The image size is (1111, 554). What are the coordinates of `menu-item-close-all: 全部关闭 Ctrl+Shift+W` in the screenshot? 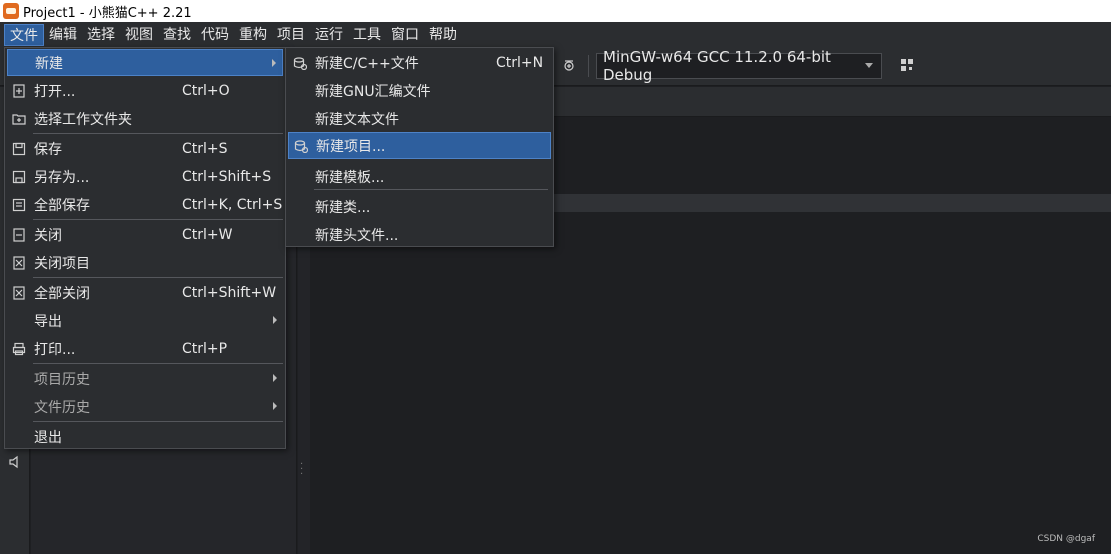 It's located at (145, 292).